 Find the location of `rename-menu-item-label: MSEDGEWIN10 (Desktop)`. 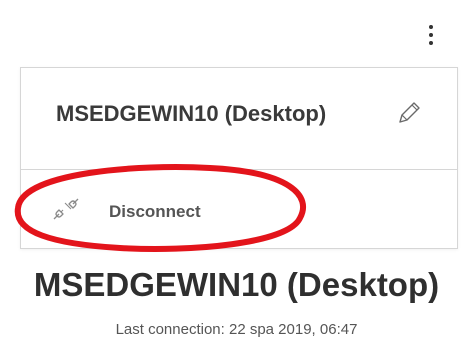

rename-menu-item-label: MSEDGEWIN10 (Desktop) is located at coordinates (191, 113).